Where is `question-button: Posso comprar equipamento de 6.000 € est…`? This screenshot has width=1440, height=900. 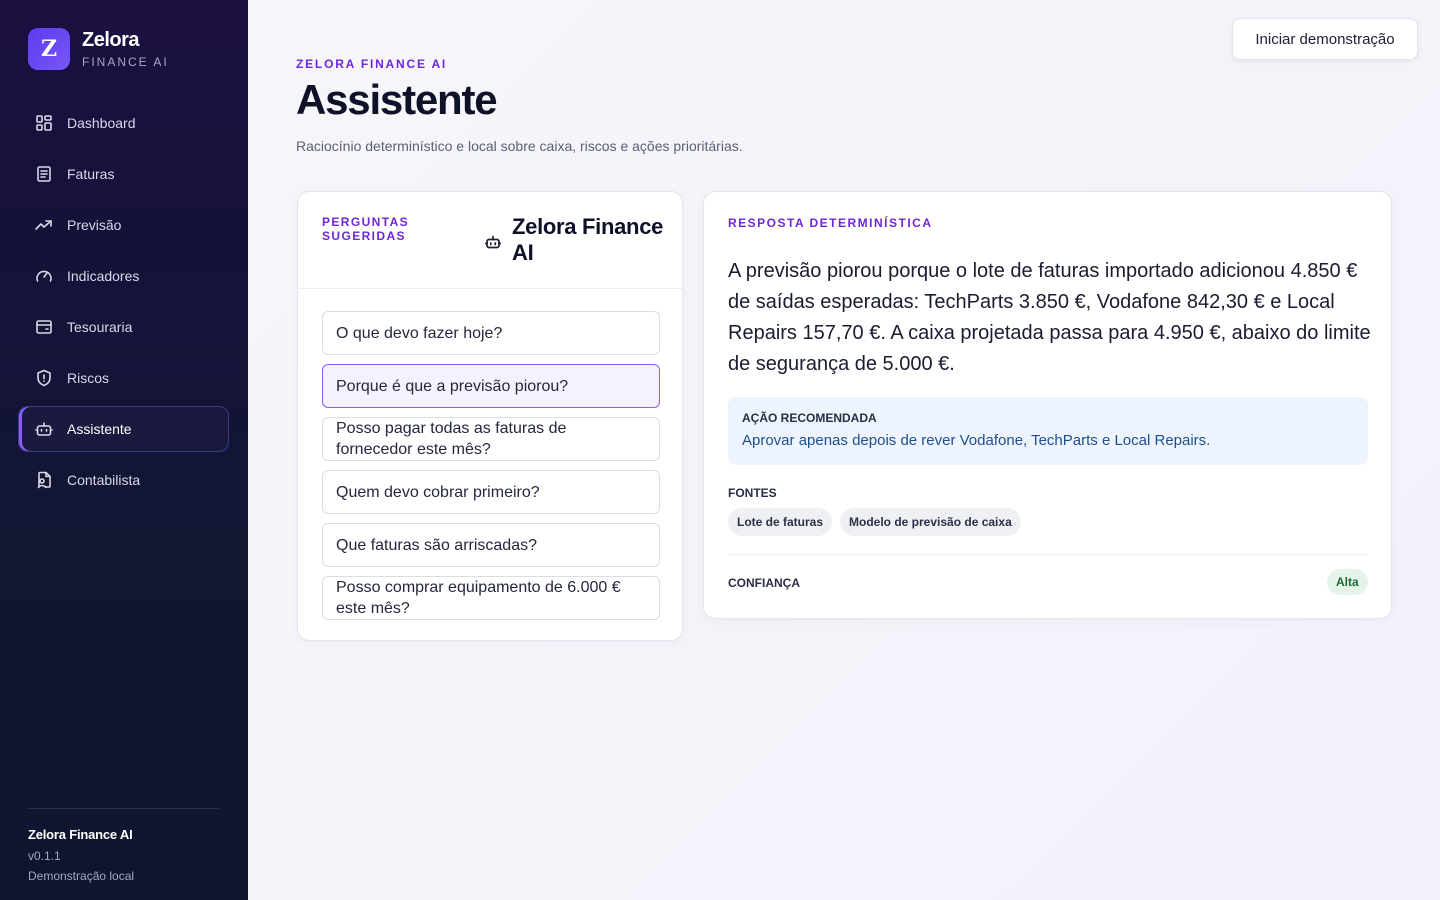 question-button: Posso comprar equipamento de 6.000 € est… is located at coordinates (491, 598).